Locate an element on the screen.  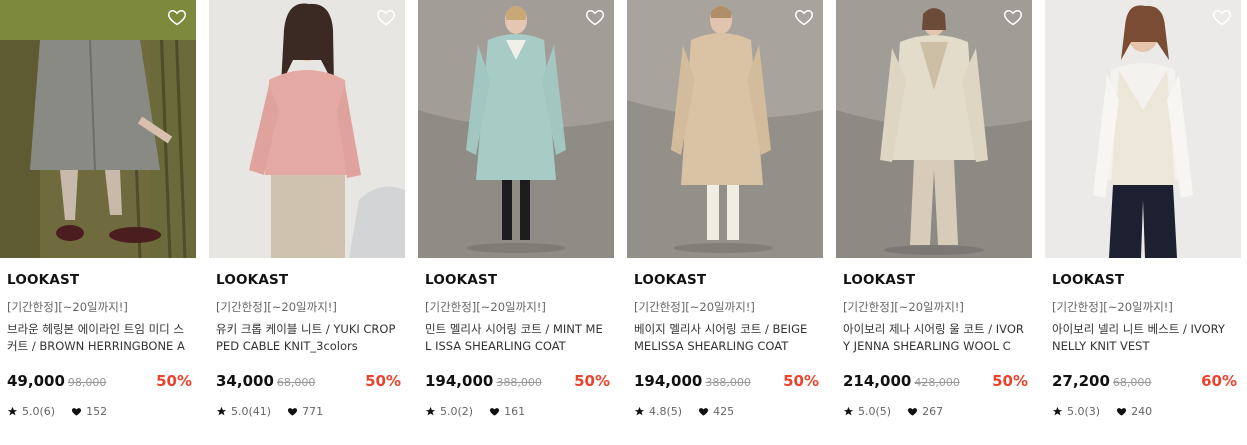
sale-price: 49,000 is located at coordinates (36, 381).